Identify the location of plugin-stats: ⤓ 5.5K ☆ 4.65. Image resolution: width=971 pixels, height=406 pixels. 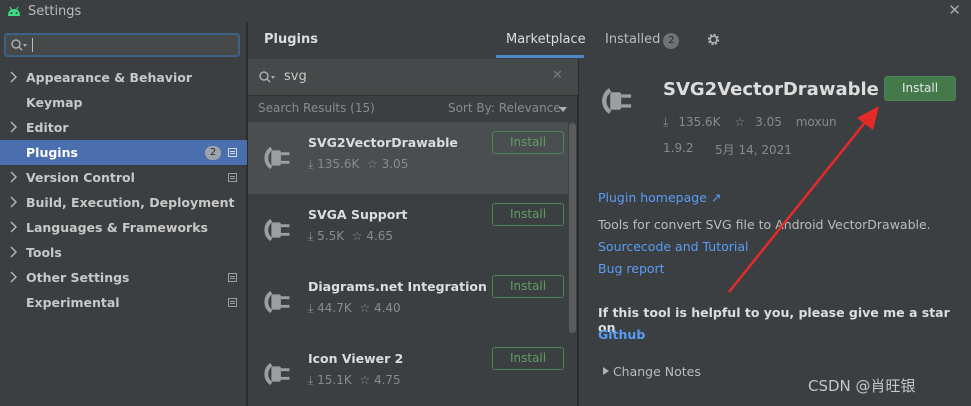
(350, 236).